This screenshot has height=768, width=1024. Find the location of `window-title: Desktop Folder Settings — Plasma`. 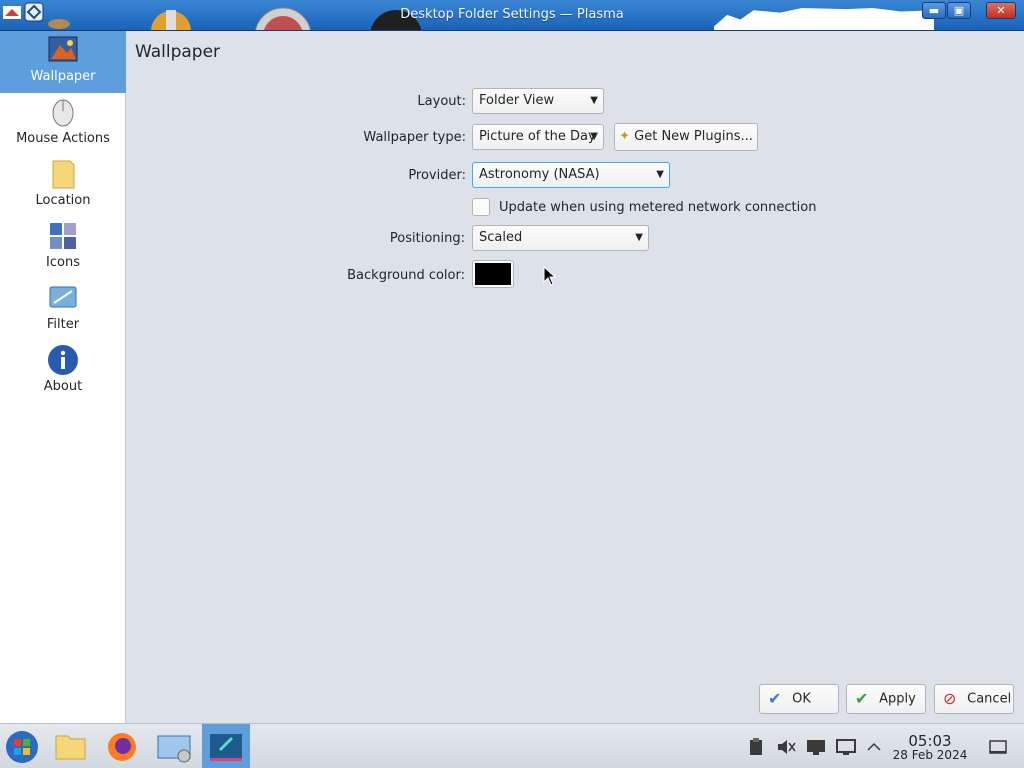

window-title: Desktop Folder Settings — Plasma is located at coordinates (512, 14).